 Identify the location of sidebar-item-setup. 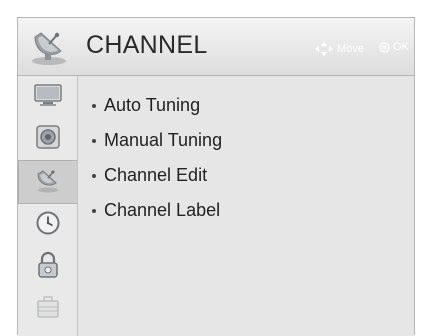
(47, 309).